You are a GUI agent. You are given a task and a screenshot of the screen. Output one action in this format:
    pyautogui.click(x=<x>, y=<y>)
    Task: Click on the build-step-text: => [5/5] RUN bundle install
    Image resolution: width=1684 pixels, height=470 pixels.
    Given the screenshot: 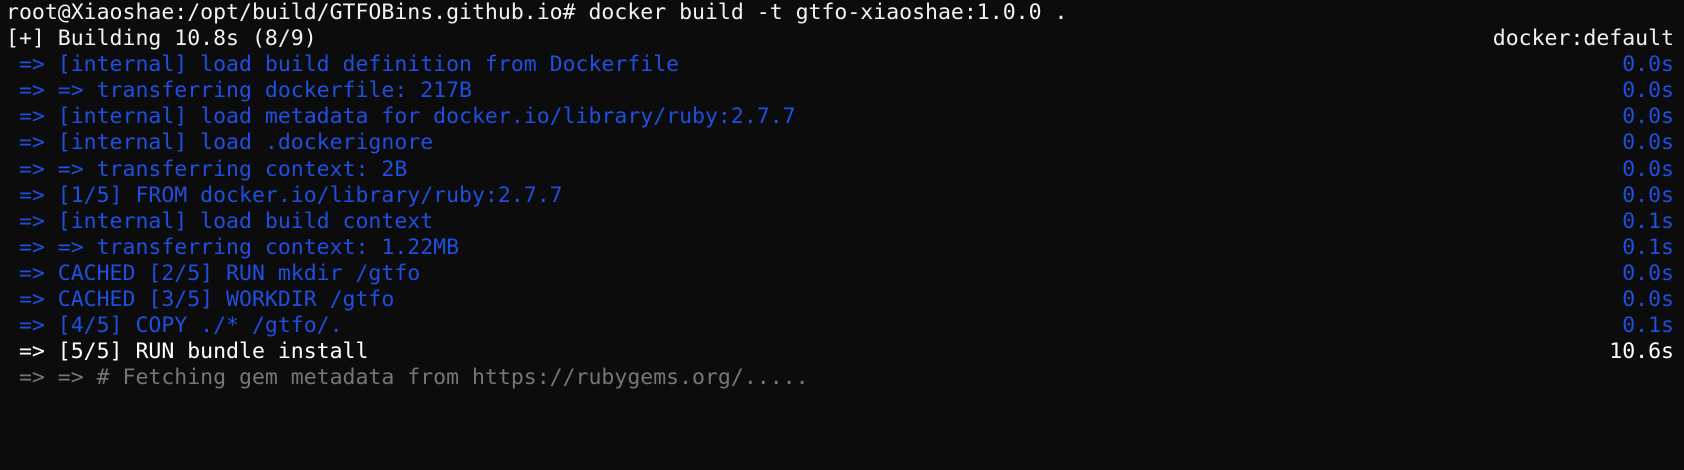 What is the action you would take?
    pyautogui.click(x=187, y=352)
    